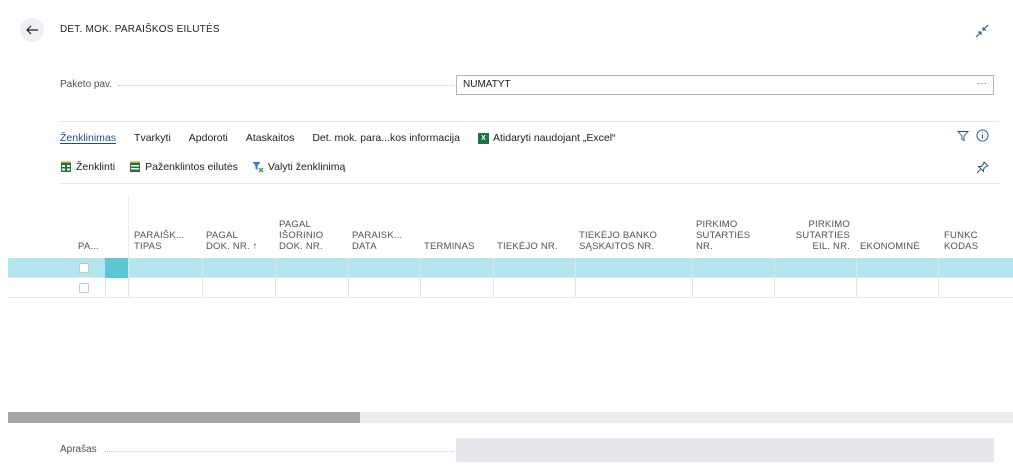  I want to click on menu-item-tvarkyti: Tvarkyti, so click(152, 138).